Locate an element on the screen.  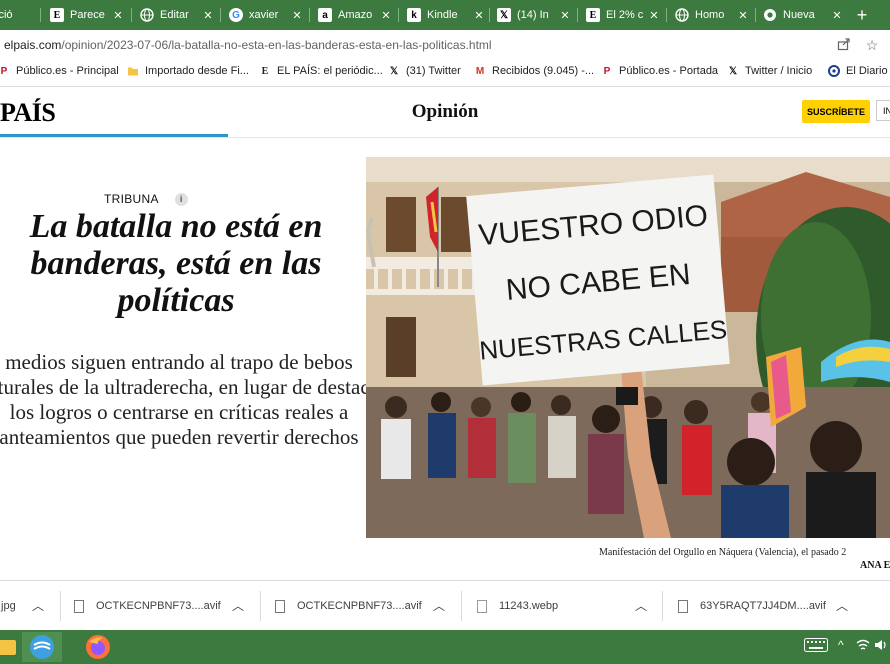
tab-label: Homo is located at coordinates (710, 15).